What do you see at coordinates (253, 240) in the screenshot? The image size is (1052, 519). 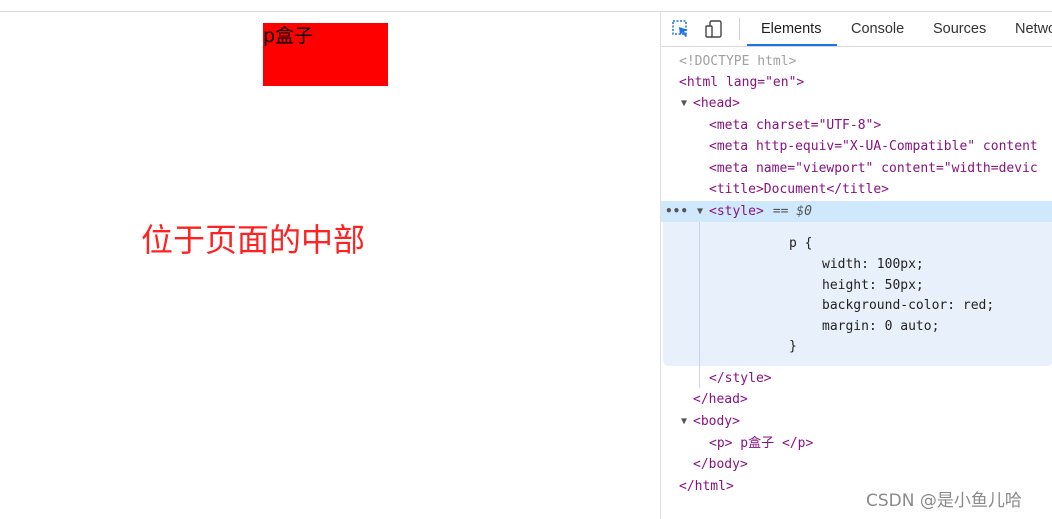 I see `annotation-text: 位于页面的中部` at bounding box center [253, 240].